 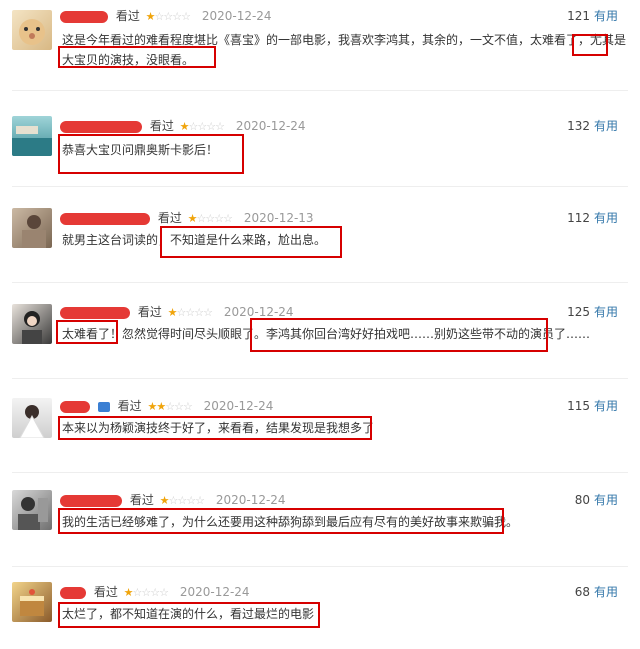 I want to click on review-text-line: 大宝贝的演技，没眼看。, so click(x=128, y=60).